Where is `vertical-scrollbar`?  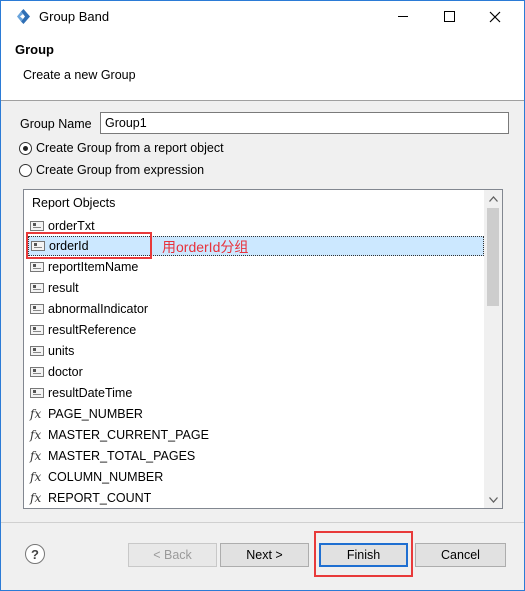
vertical-scrollbar is located at coordinates (493, 349).